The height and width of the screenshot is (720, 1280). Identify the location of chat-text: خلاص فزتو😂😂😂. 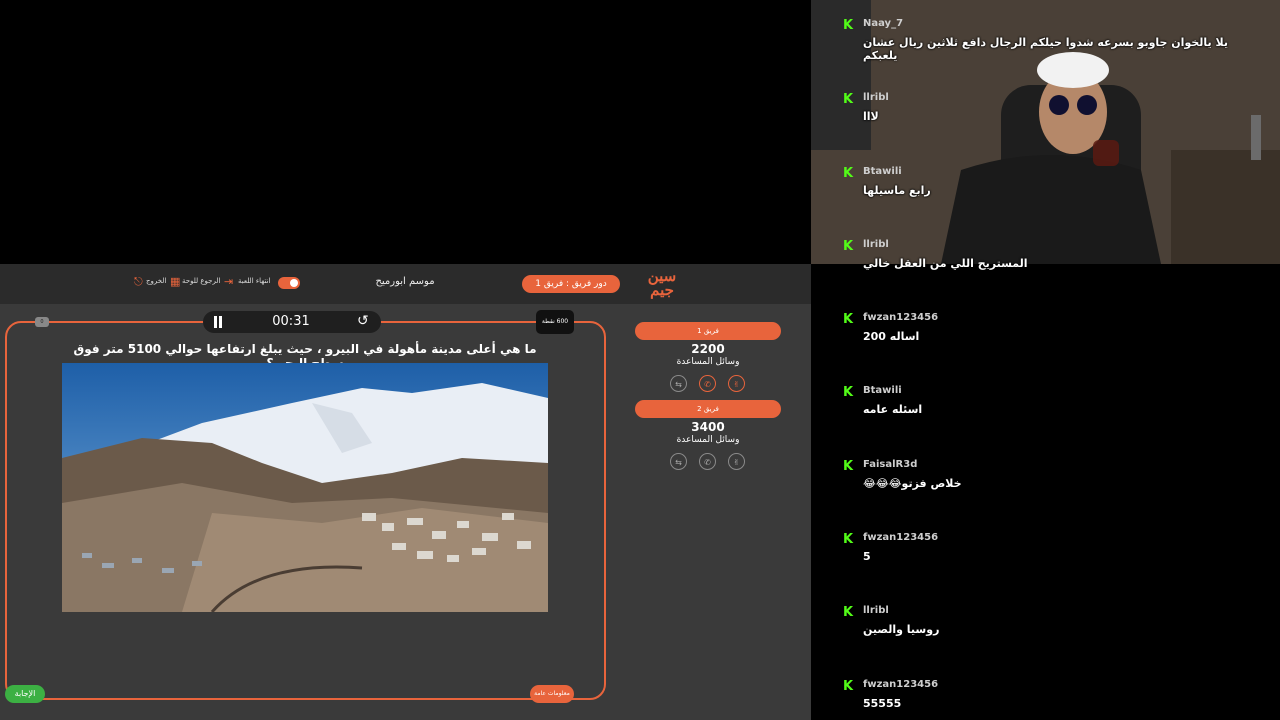
(912, 483).